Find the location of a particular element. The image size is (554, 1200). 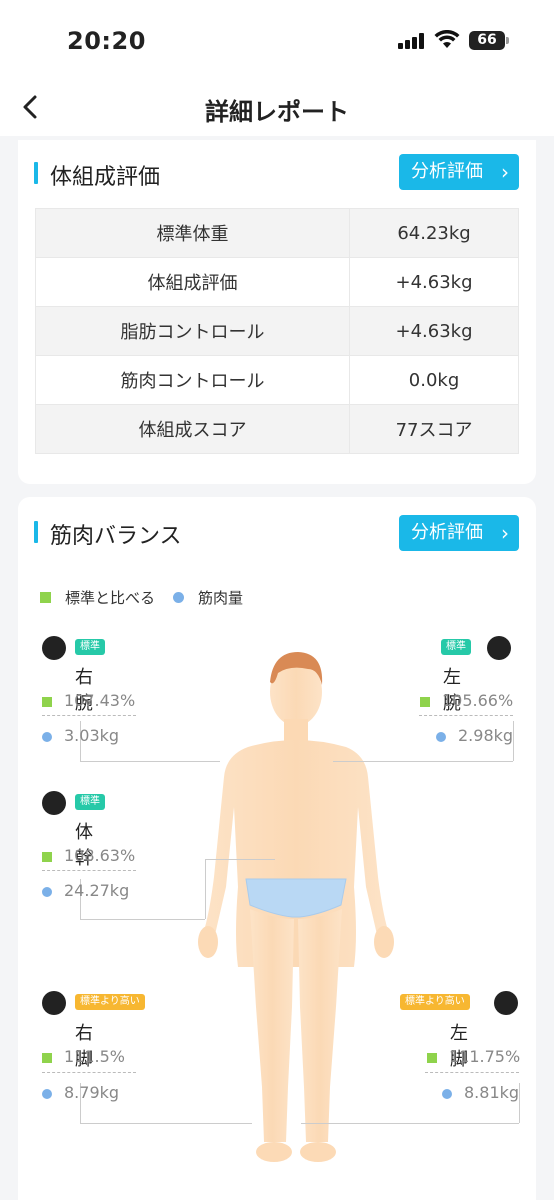

balance-analyze-label: 分析評価 is located at coordinates (447, 532).